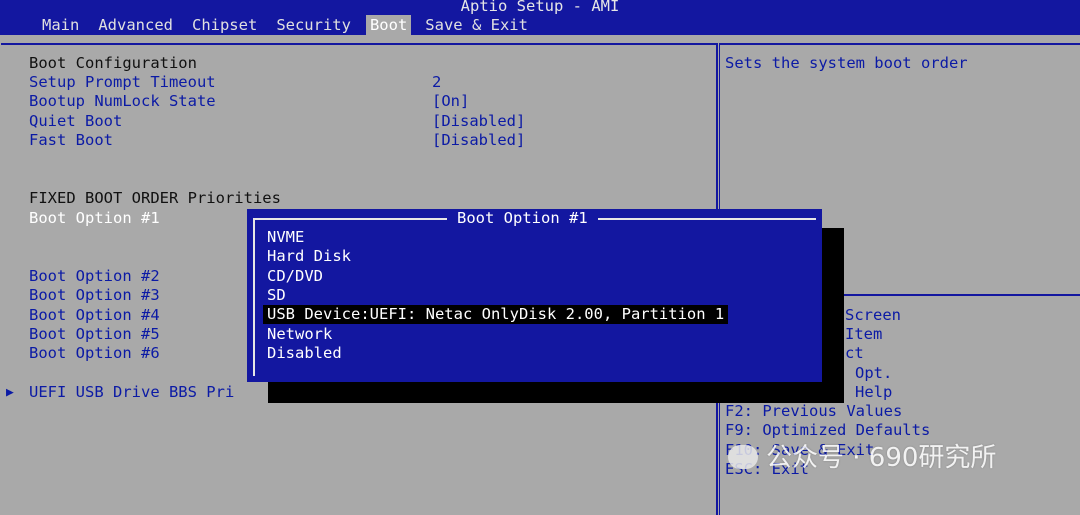 The width and height of the screenshot is (1080, 515). I want to click on watermark: 公众号 · 690研究所, so click(862, 458).